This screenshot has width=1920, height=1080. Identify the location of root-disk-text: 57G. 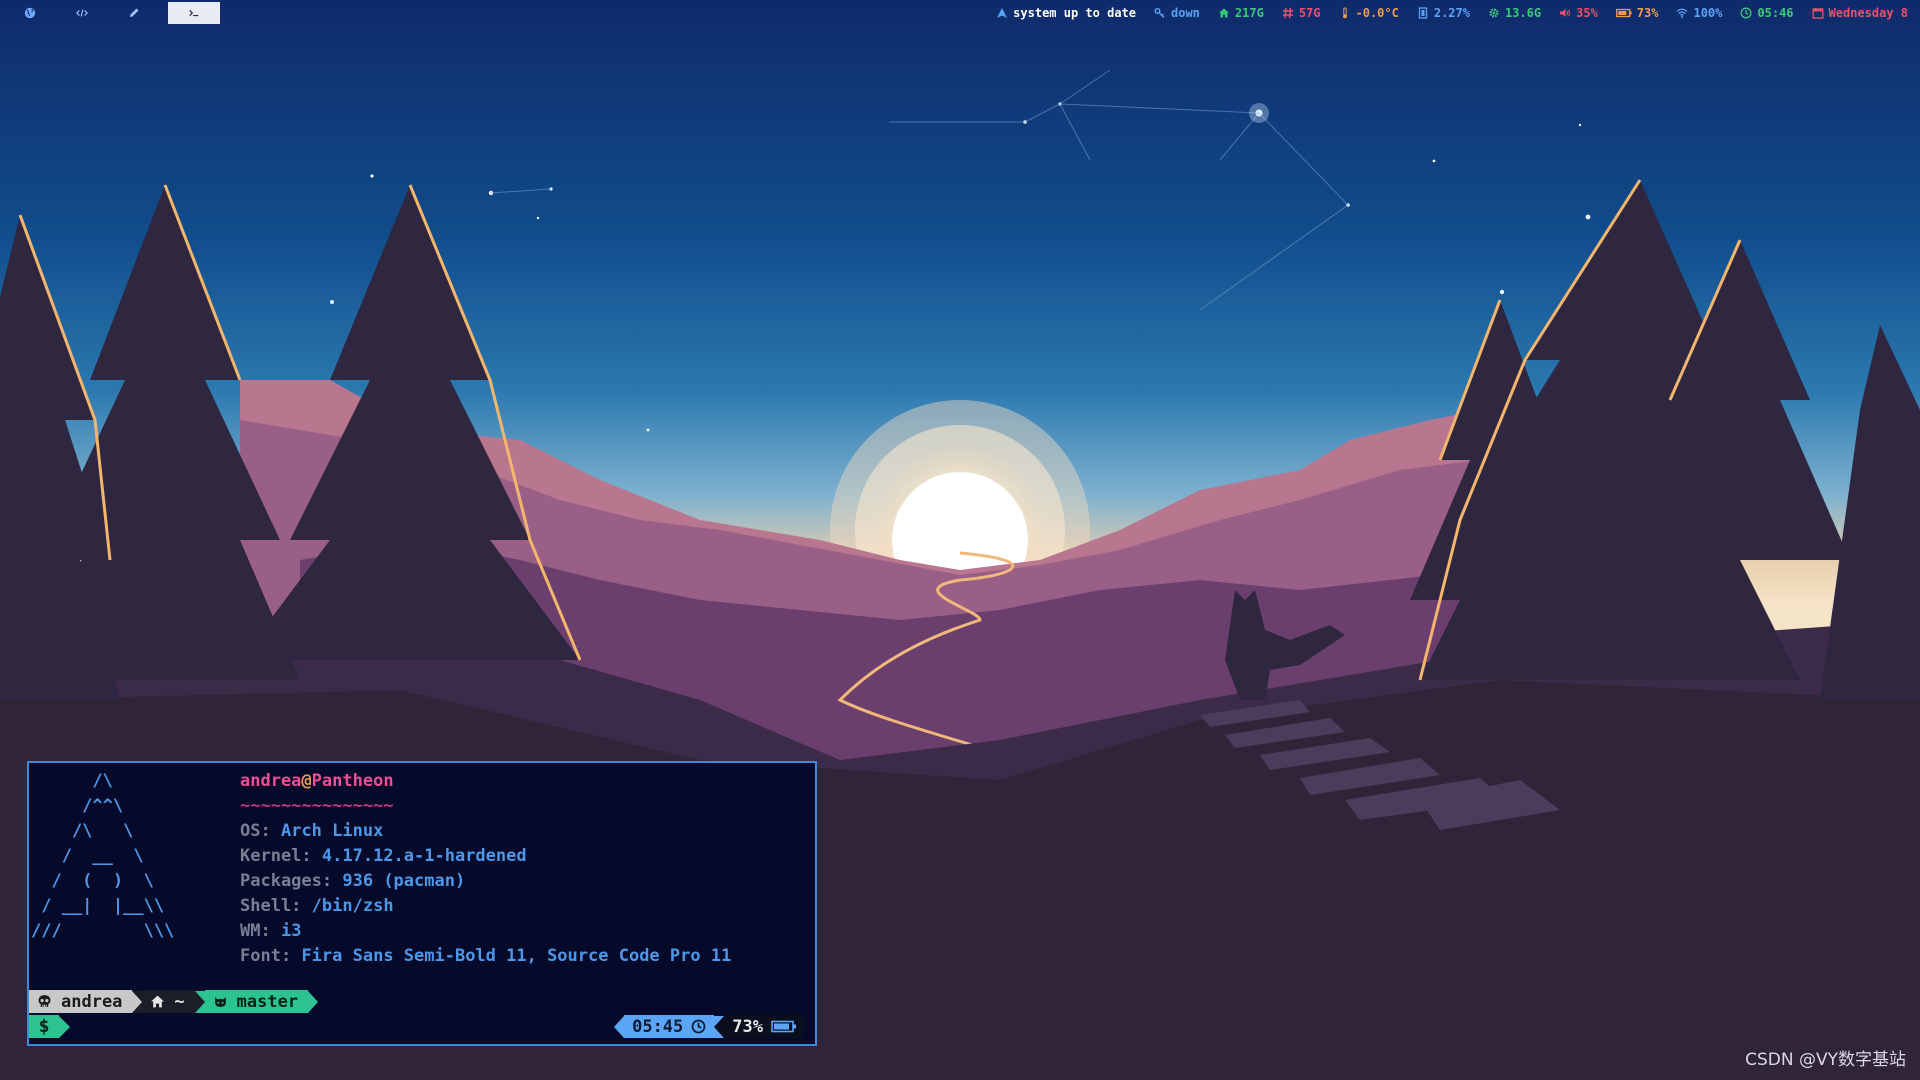
(1309, 13).